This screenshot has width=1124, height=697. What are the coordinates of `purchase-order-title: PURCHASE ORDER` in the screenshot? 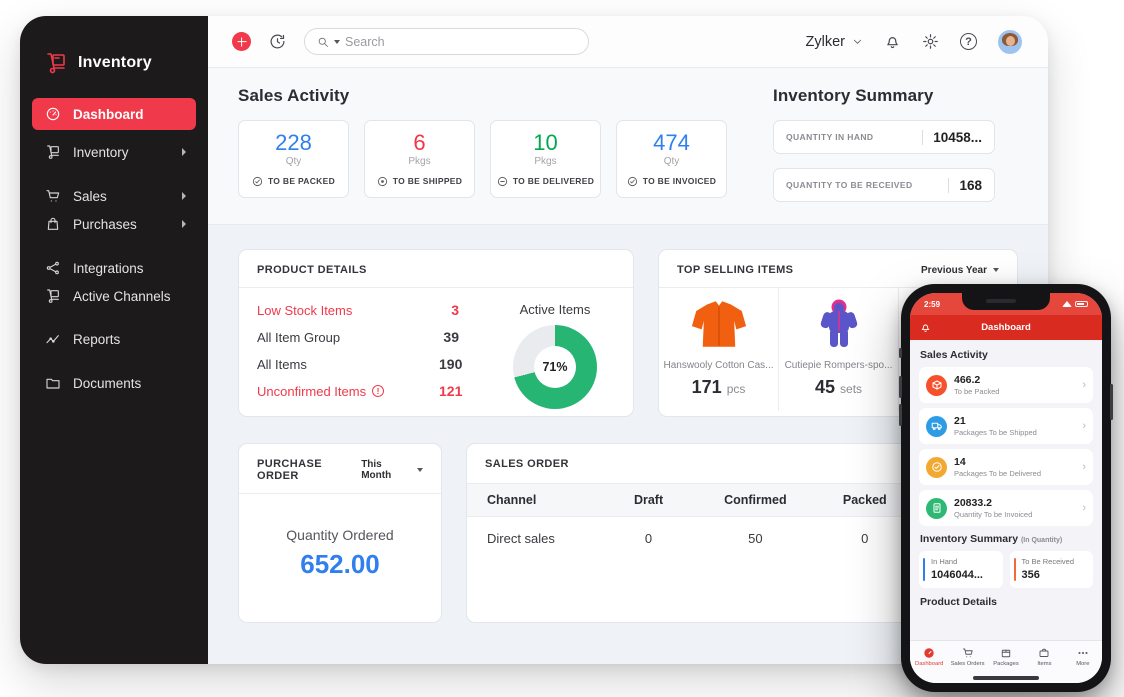 It's located at (289, 470).